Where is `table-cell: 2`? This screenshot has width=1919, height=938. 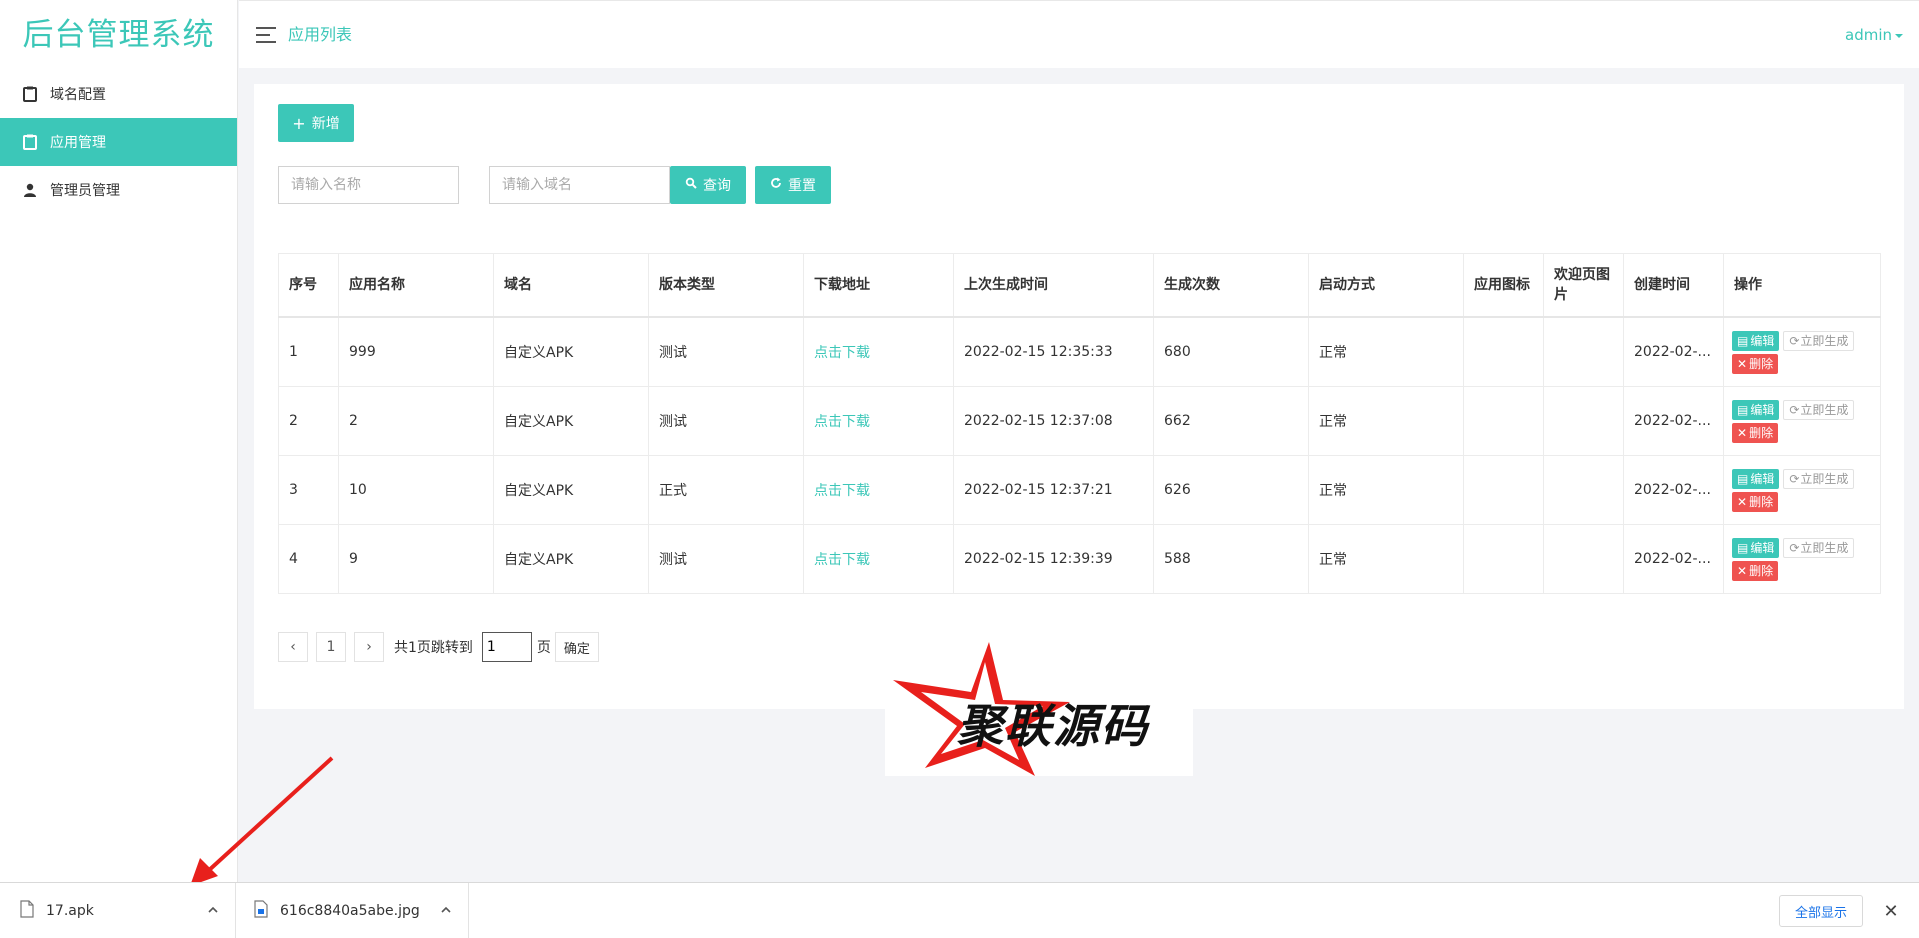 table-cell: 2 is located at coordinates (308, 421).